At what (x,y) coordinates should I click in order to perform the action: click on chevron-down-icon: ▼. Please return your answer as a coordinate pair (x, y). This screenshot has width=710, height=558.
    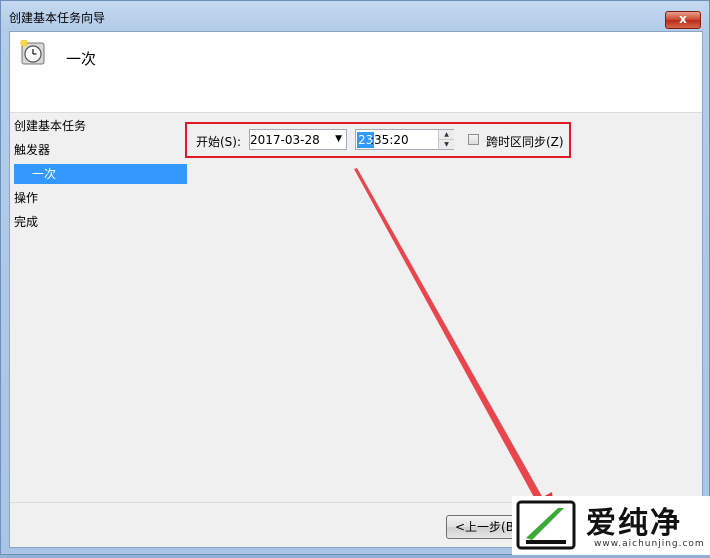
    Looking at the image, I should click on (338, 139).